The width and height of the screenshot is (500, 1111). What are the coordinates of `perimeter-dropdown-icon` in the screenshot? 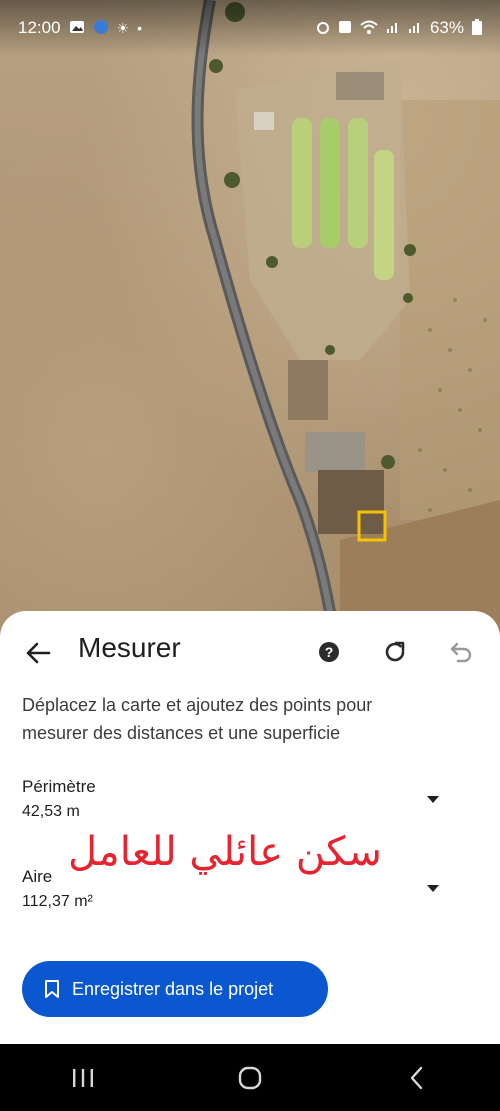 It's located at (433, 800).